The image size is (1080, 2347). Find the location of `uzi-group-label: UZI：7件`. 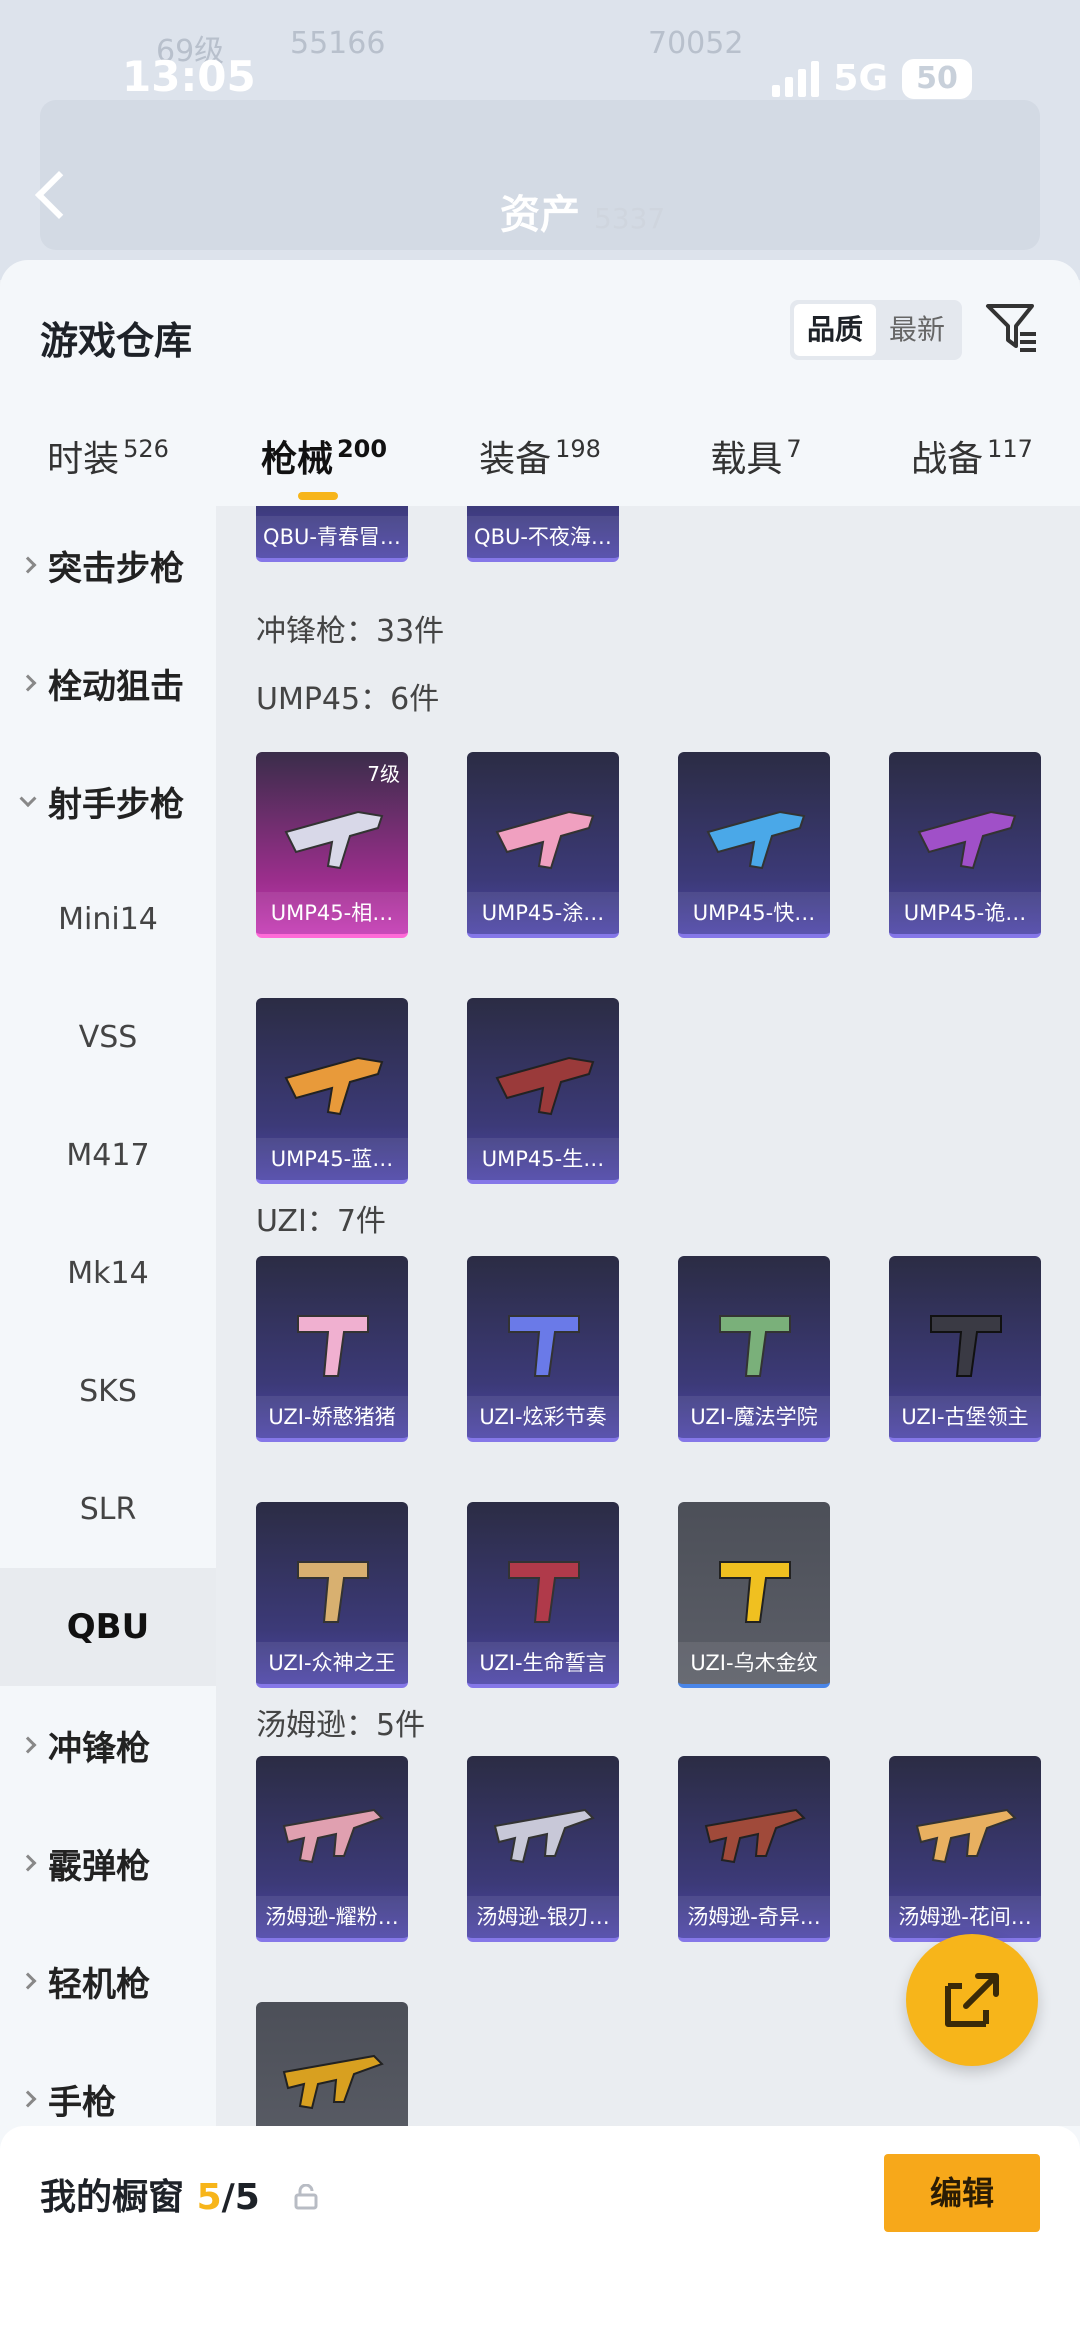

uzi-group-label: UZI：7件 is located at coordinates (321, 1221).